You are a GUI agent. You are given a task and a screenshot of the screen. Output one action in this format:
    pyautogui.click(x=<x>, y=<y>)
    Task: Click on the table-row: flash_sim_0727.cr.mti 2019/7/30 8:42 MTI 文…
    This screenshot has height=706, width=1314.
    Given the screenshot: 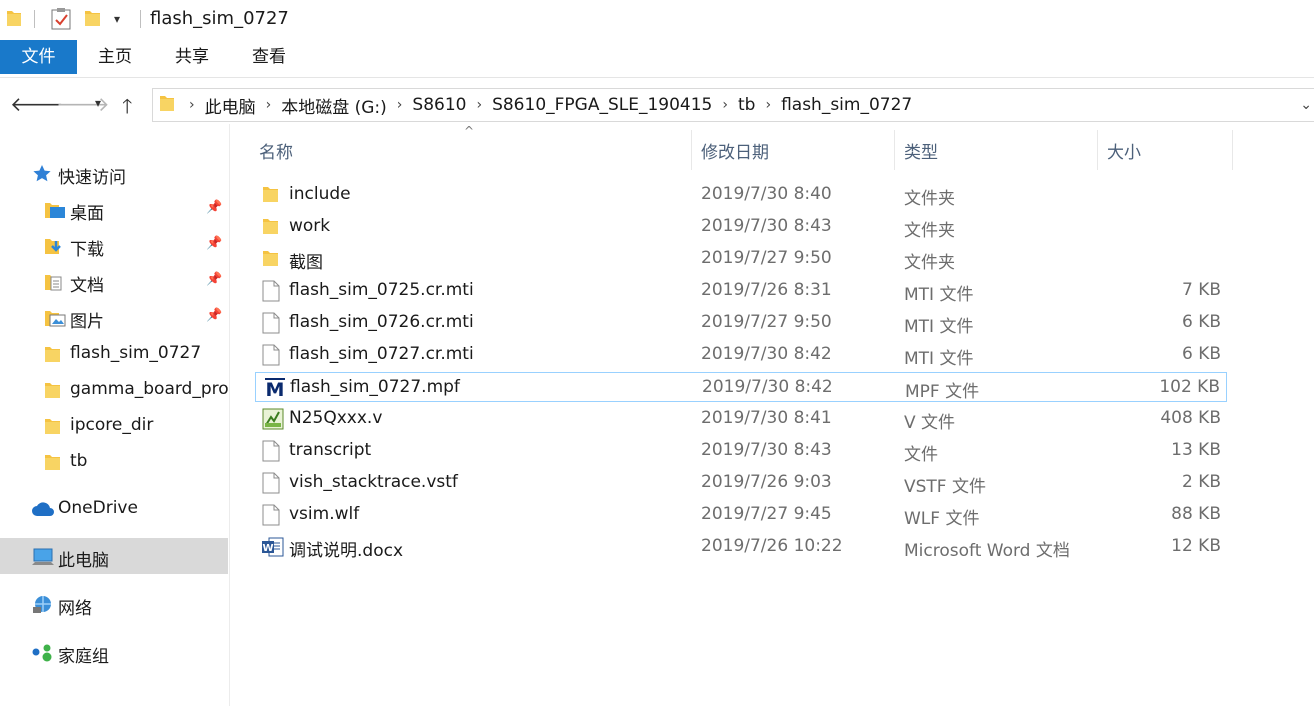 What is the action you would take?
    pyautogui.click(x=741, y=355)
    